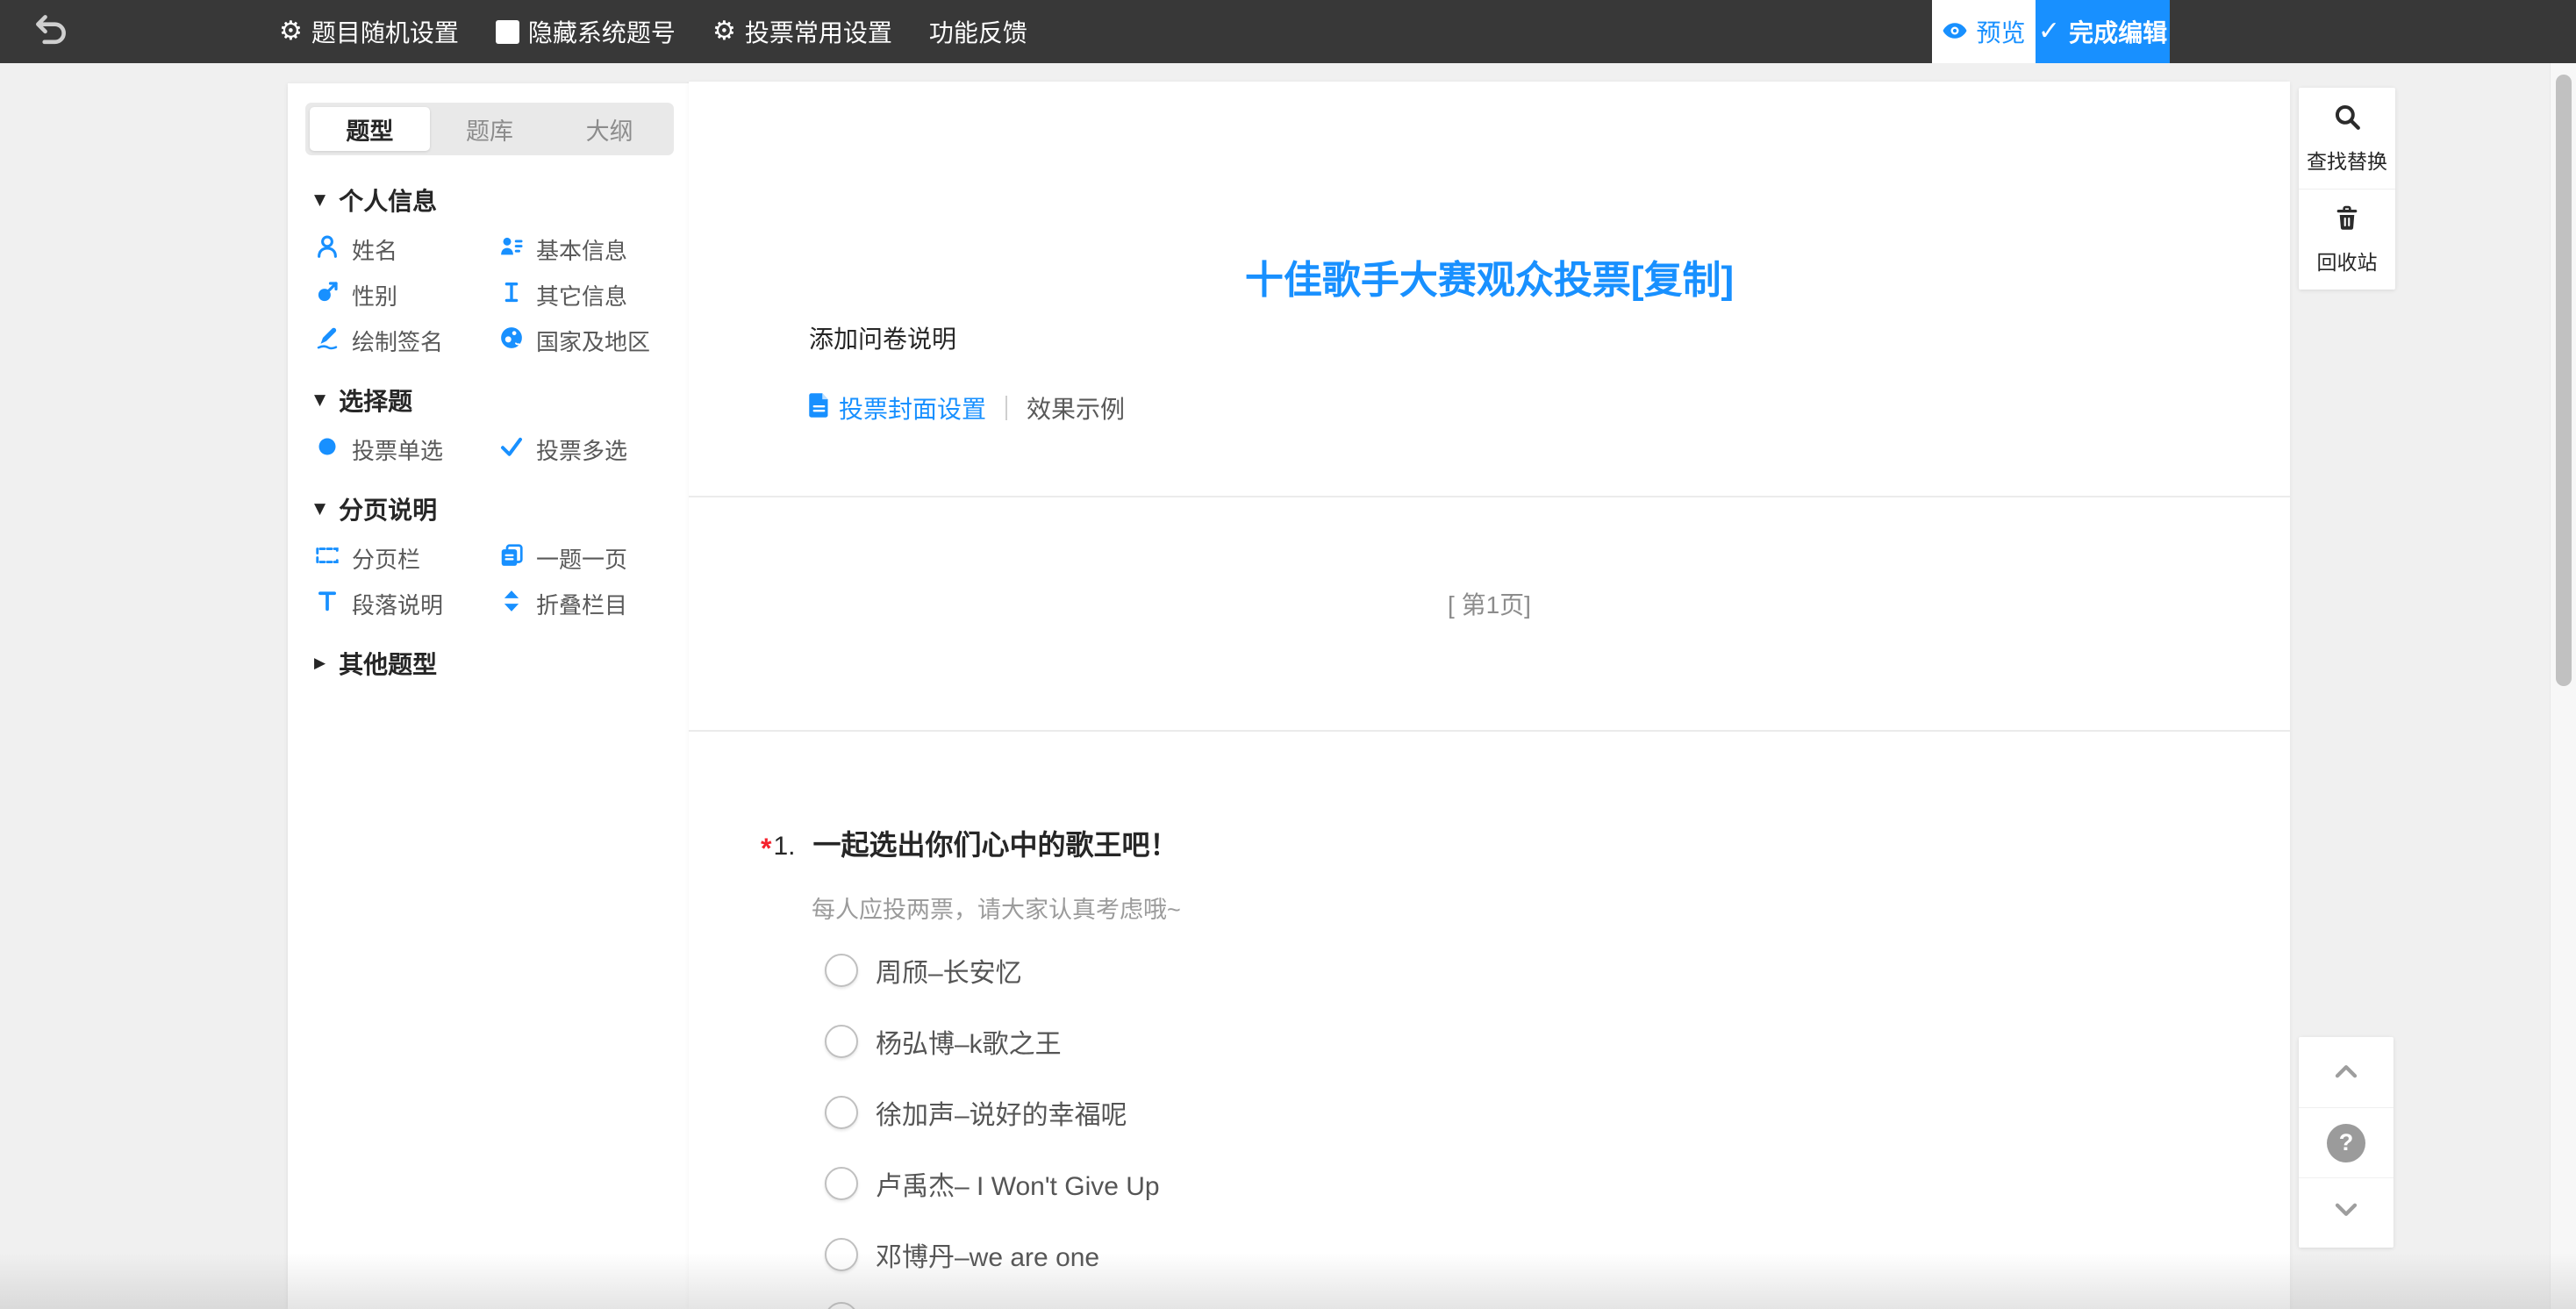  I want to click on option-row: 周颀–长安忆, so click(992, 969).